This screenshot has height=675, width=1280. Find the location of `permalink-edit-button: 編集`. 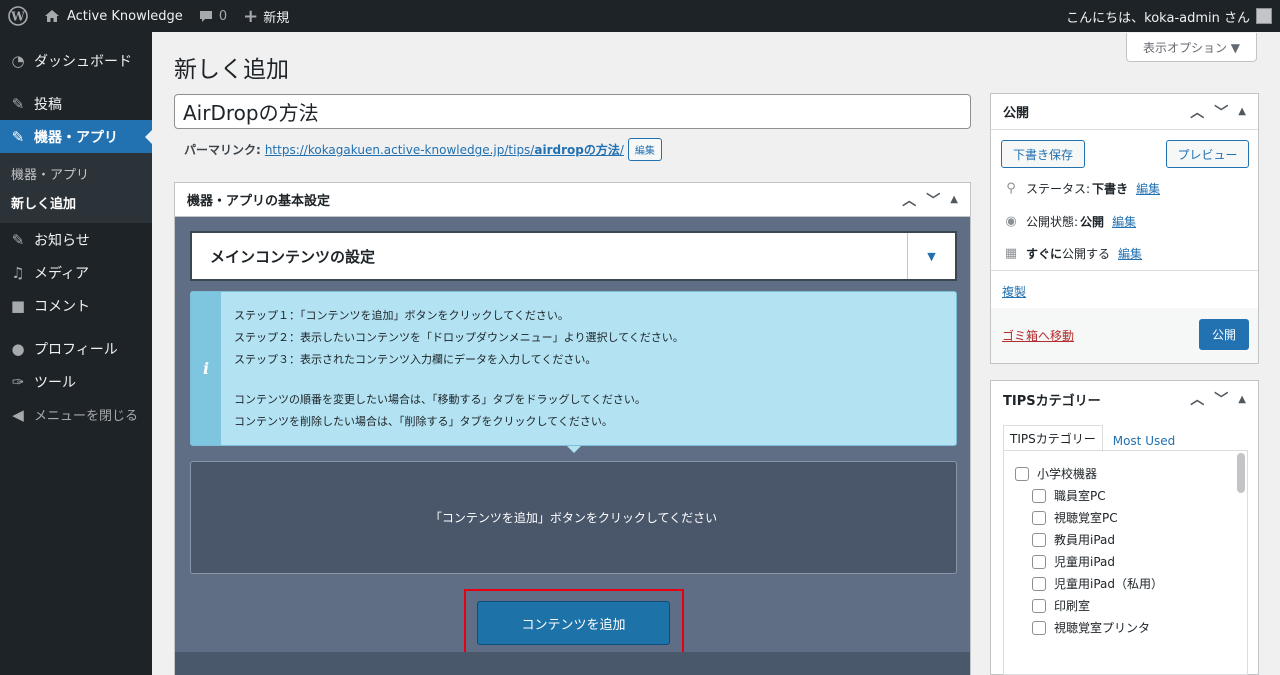

permalink-edit-button: 編集 is located at coordinates (644, 149).